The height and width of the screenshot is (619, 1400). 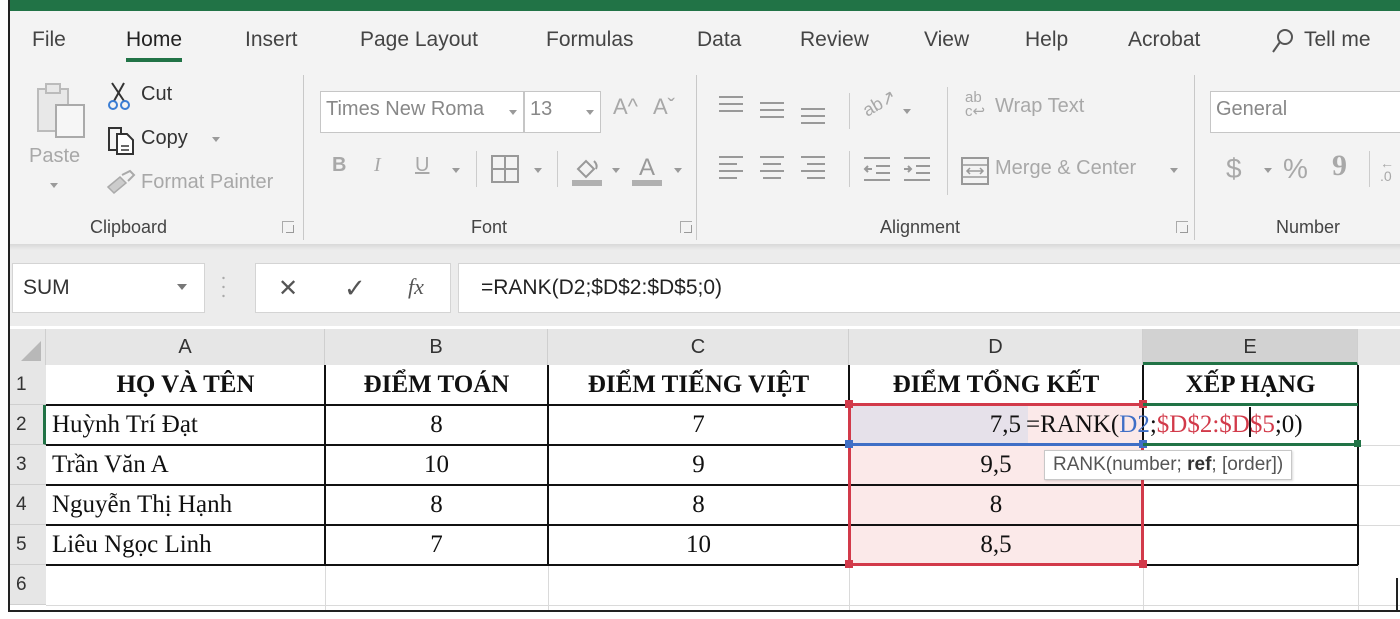 I want to click on cell-c3: 9, so click(x=698, y=465).